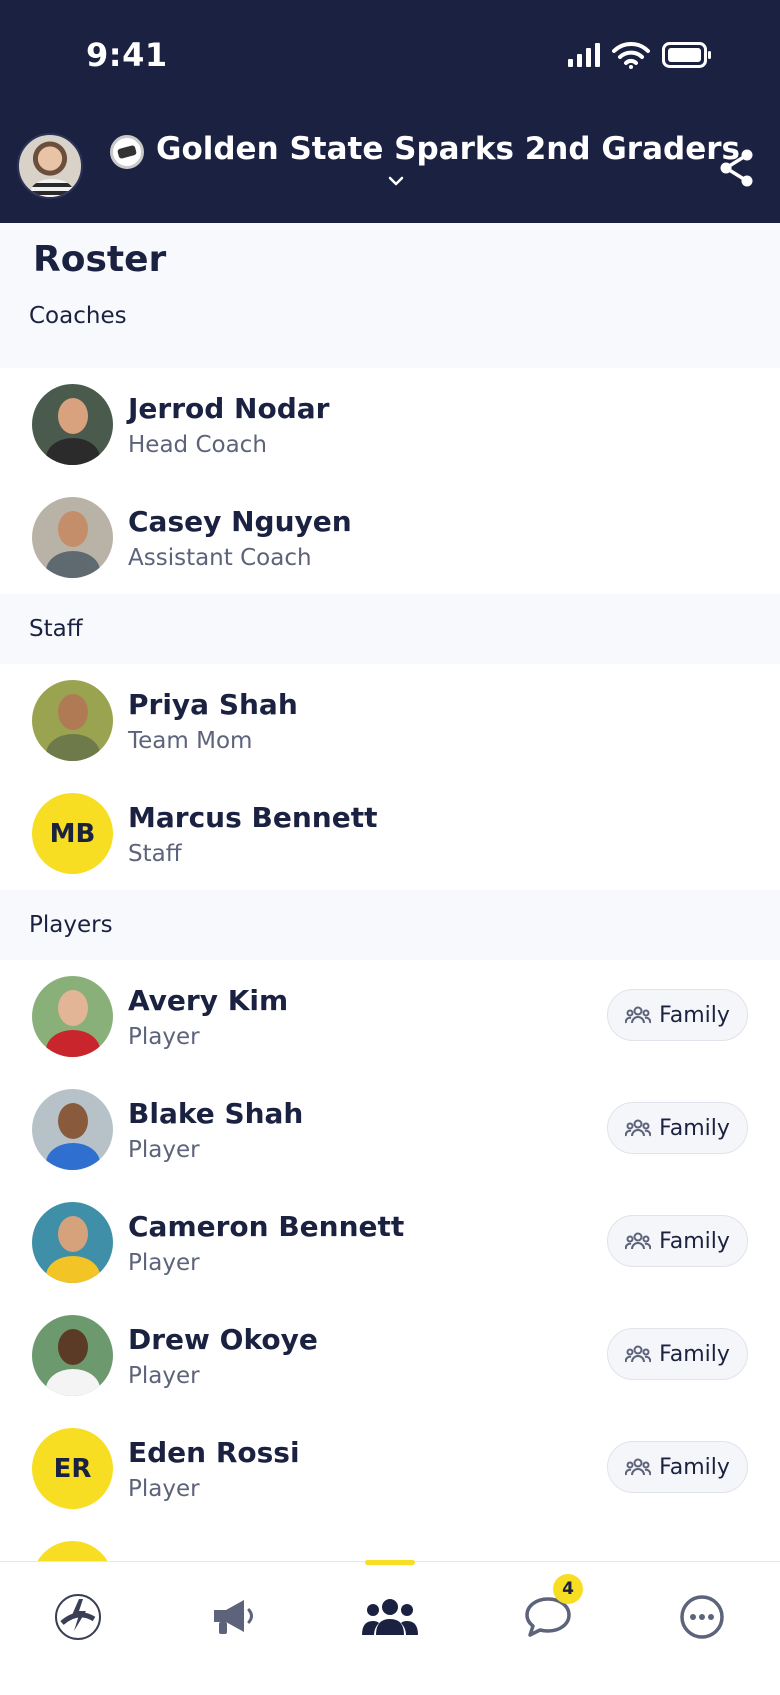 Image resolution: width=780 pixels, height=1695 pixels. I want to click on page-title-row: Roster, so click(390, 263).